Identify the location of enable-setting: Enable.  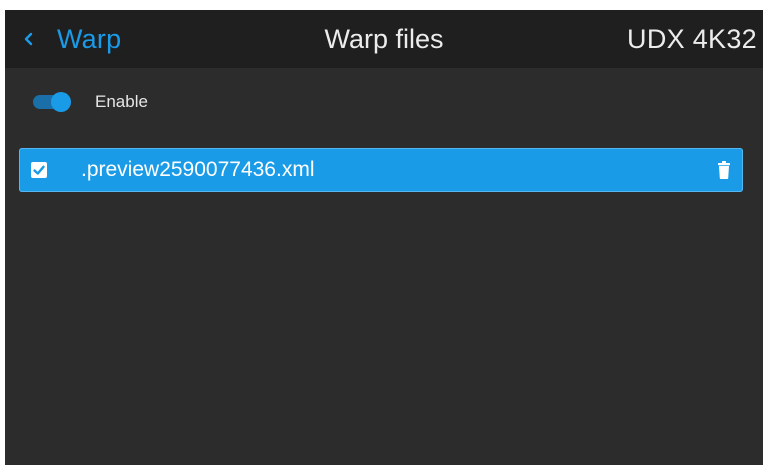
(90, 102).